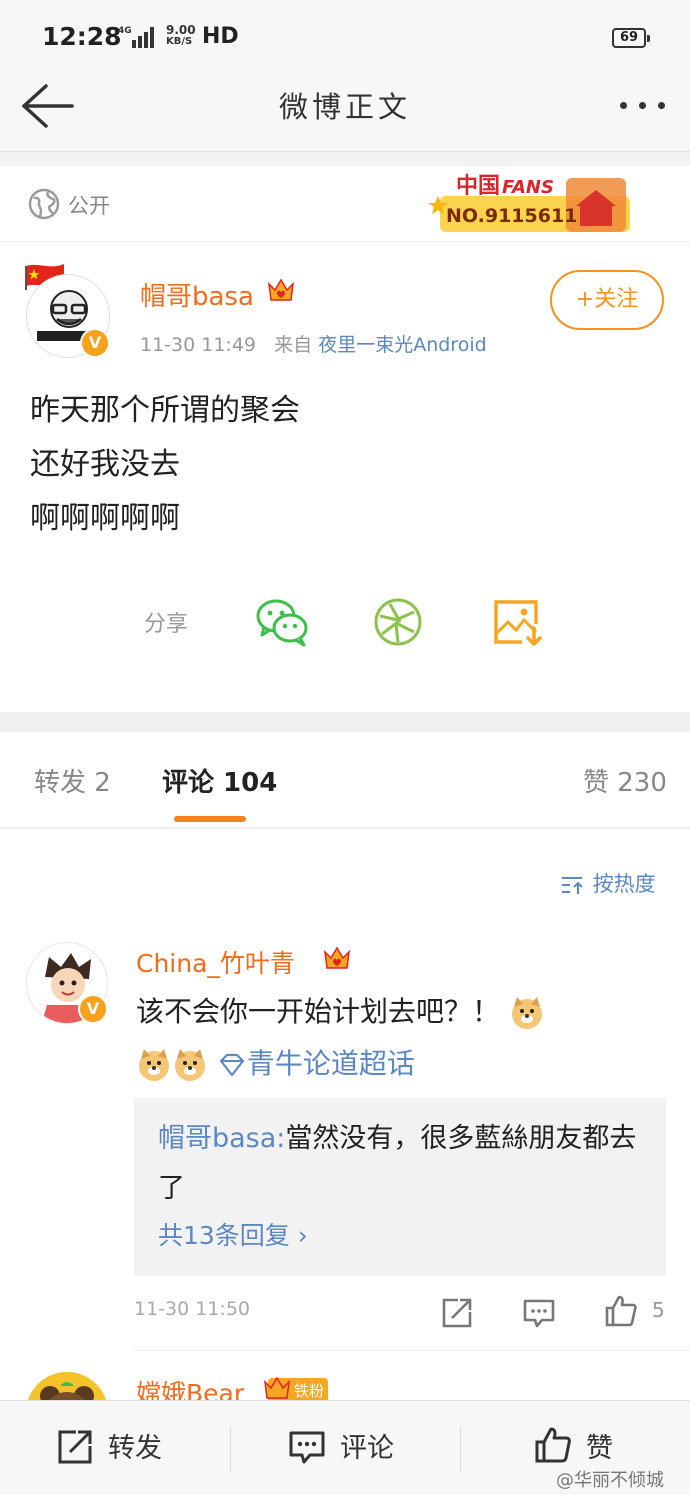 This screenshot has width=690, height=1495. I want to click on post-meta: 11-30 11:49 来自 夜里一束光Android, so click(313, 343).